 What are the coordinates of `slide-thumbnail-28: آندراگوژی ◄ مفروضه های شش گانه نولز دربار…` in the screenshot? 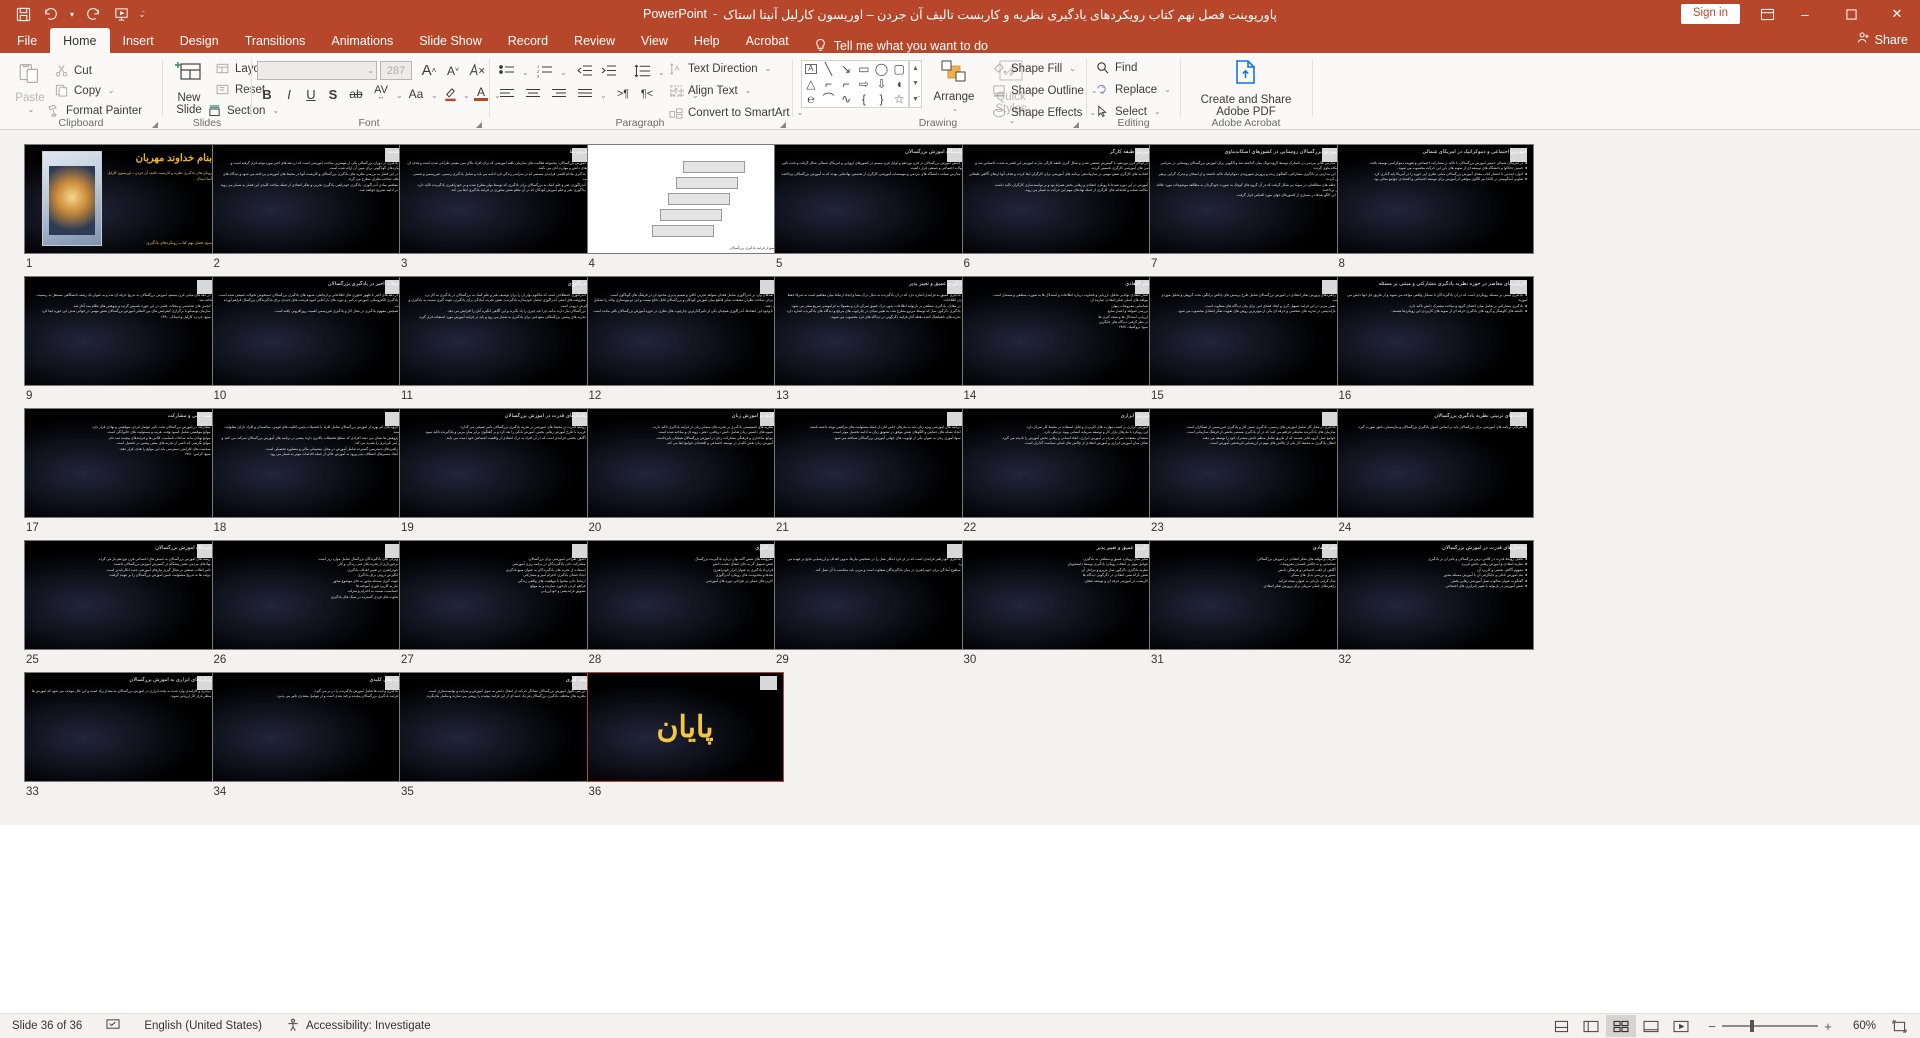 It's located at (685, 603).